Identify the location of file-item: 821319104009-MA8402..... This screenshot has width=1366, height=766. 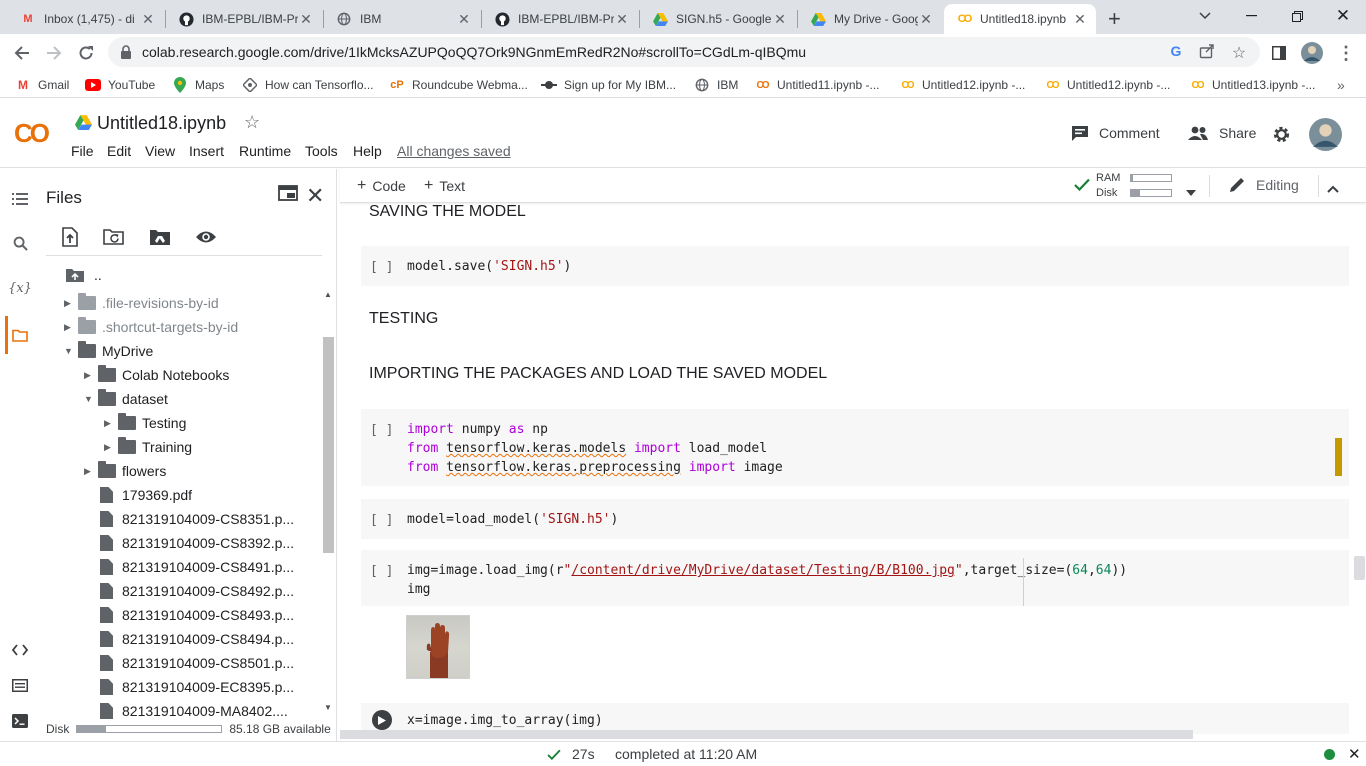
(186, 711).